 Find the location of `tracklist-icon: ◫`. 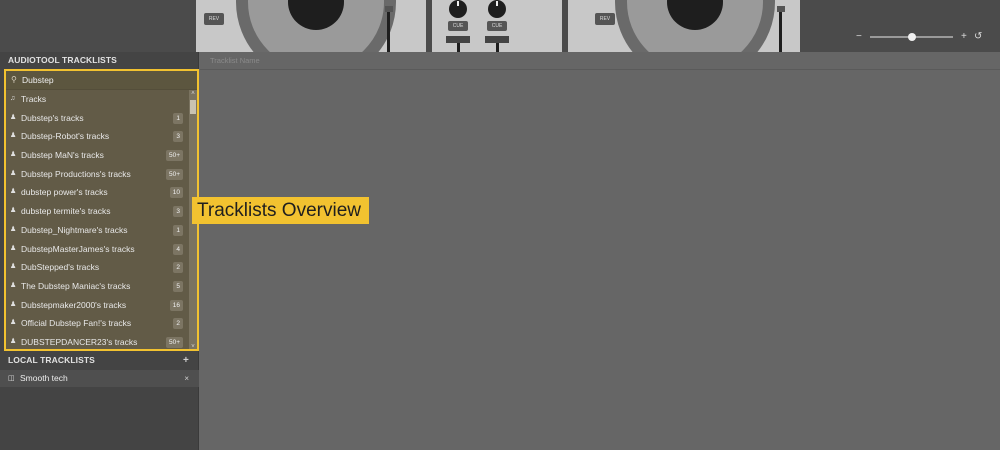

tracklist-icon: ◫ is located at coordinates (11, 378).